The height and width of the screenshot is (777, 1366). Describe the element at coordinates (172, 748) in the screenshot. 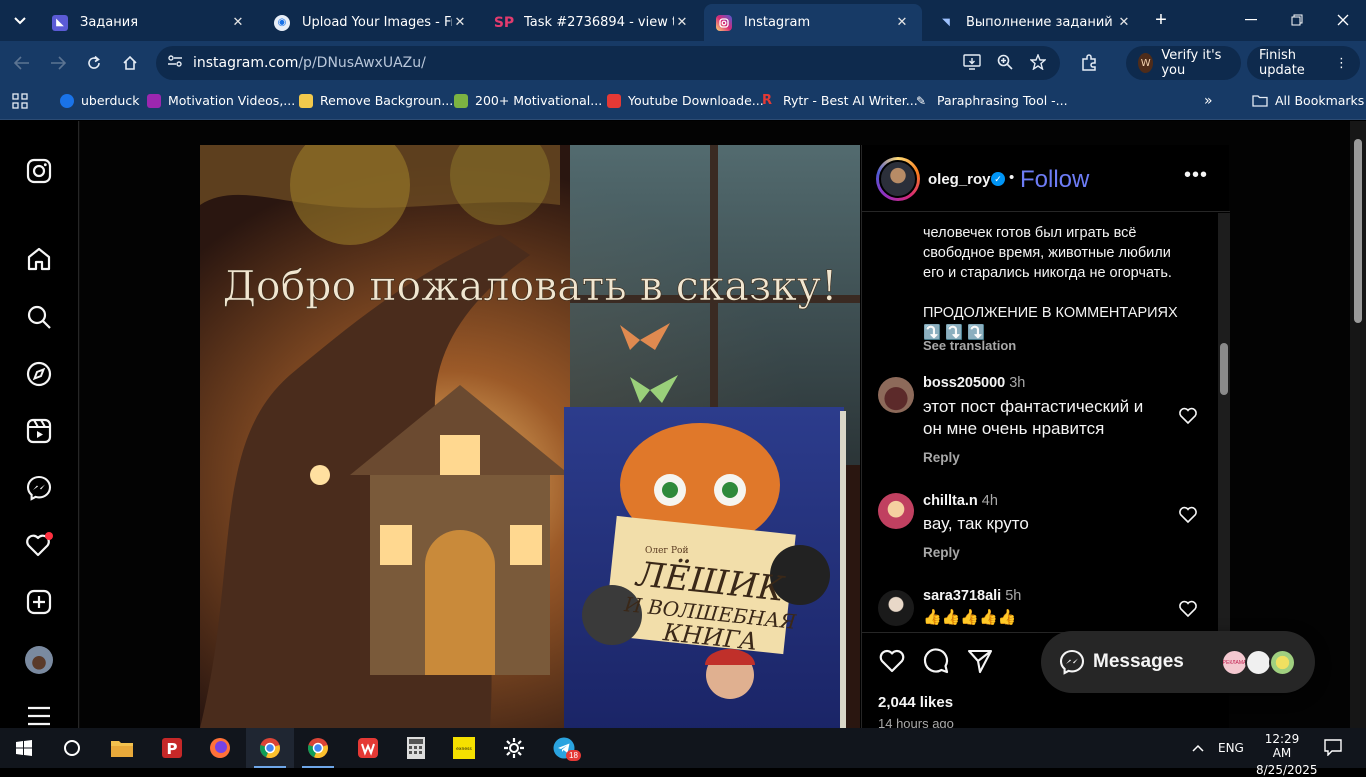

I see `psiphon-button: P` at that location.